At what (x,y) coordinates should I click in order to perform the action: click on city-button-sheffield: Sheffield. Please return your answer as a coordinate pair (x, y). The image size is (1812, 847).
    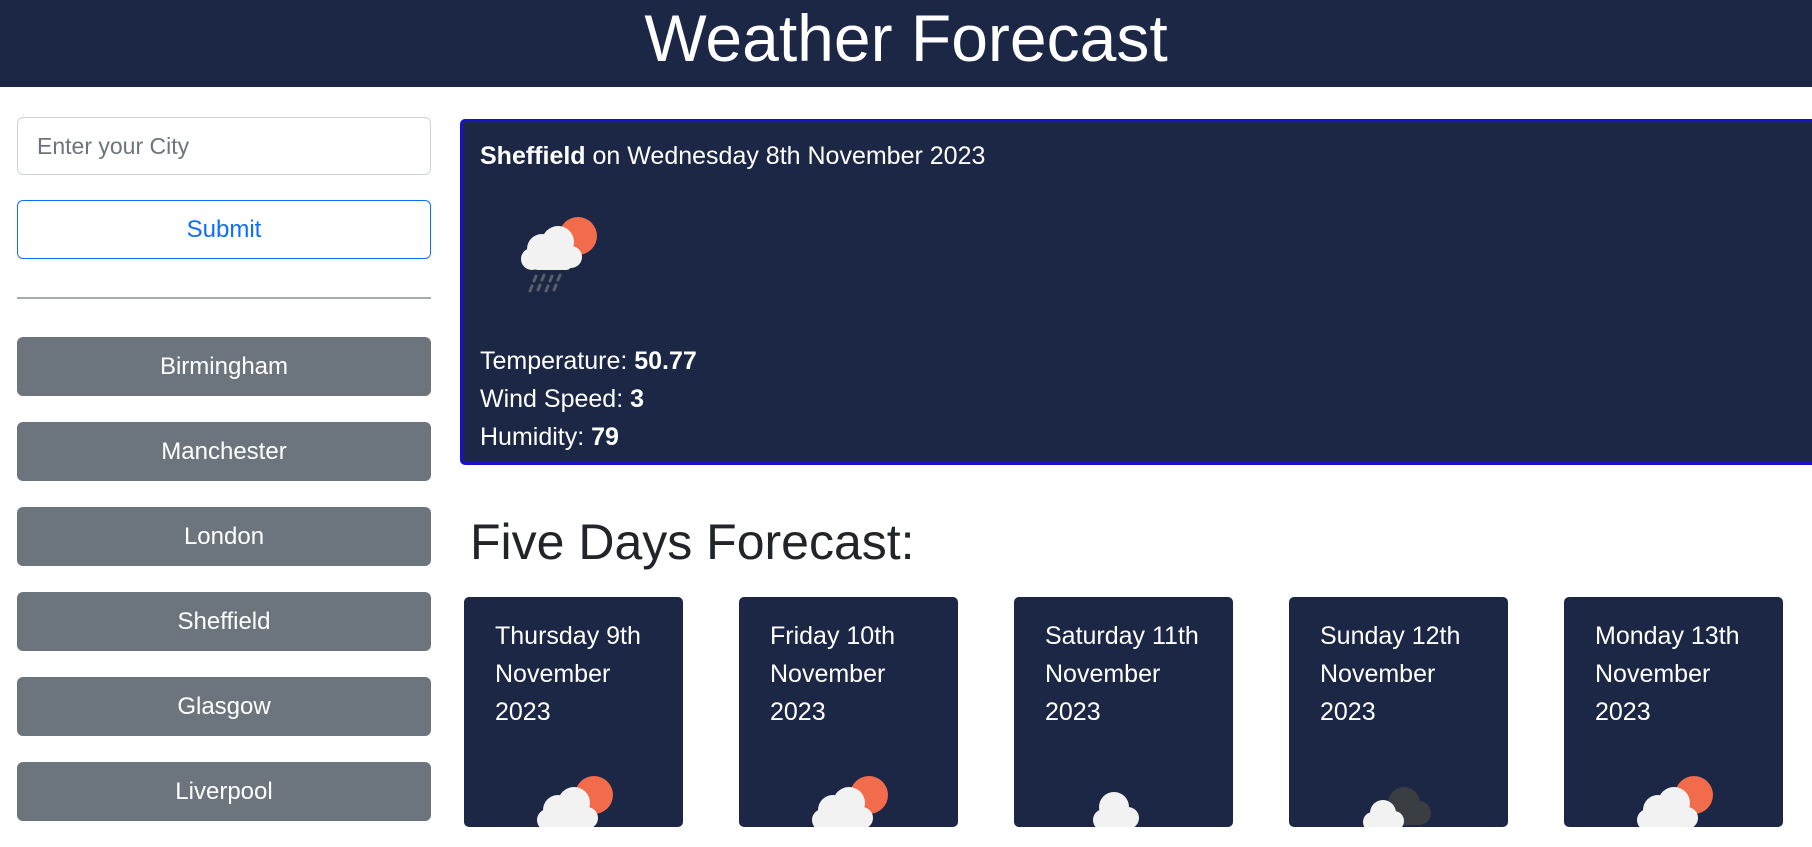
    Looking at the image, I should click on (224, 621).